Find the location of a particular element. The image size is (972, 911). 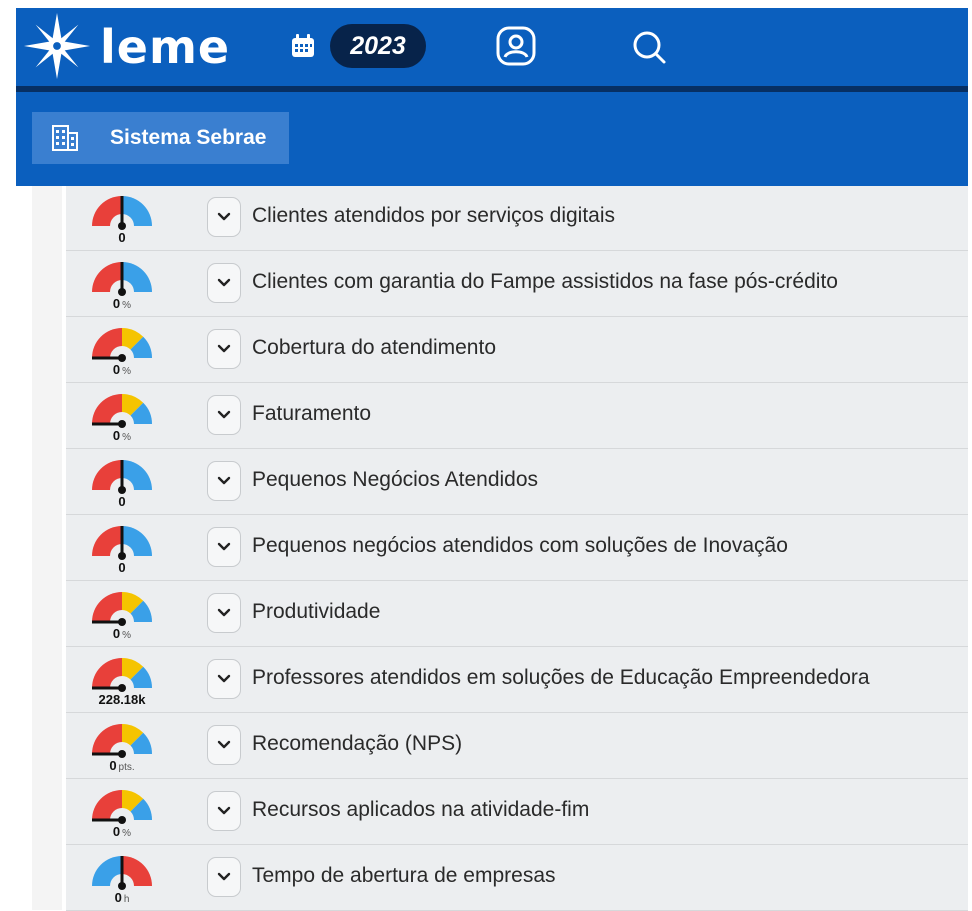

indicator-row: 0% Cobertura do atendimento is located at coordinates (517, 350).